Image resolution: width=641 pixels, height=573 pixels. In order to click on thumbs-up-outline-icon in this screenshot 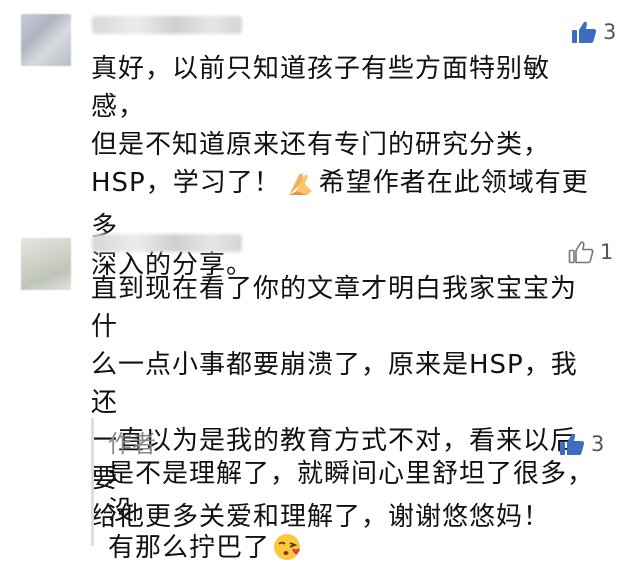, I will do `click(581, 252)`.